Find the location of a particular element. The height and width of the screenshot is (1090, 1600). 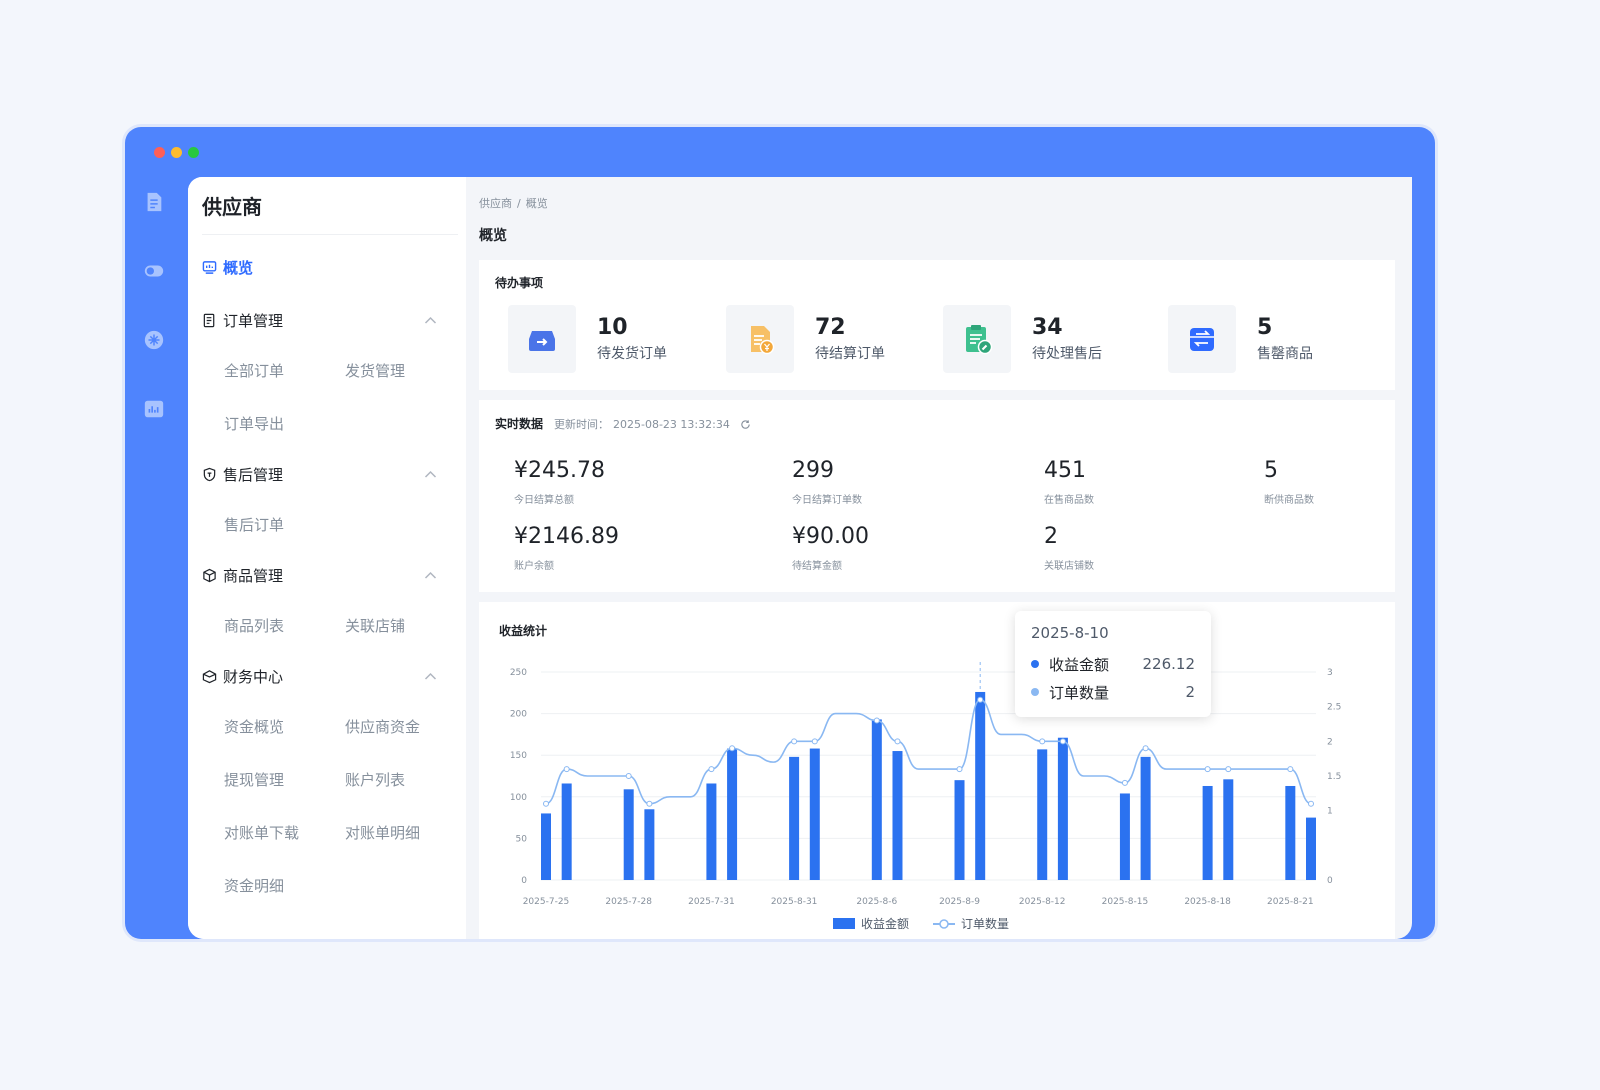

todo-card: 待办事项 10 待发货订单 72 待结算订单 34 待处理售后 5 售罄商品 is located at coordinates (937, 325).